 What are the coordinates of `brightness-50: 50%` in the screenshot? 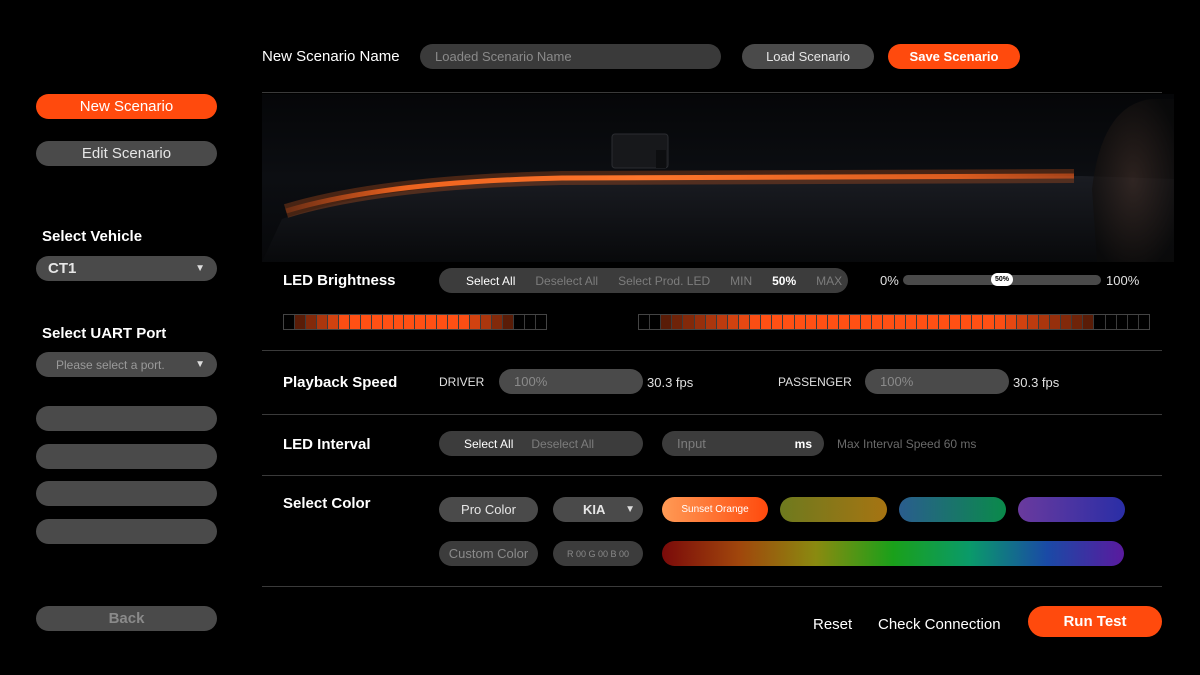 It's located at (784, 281).